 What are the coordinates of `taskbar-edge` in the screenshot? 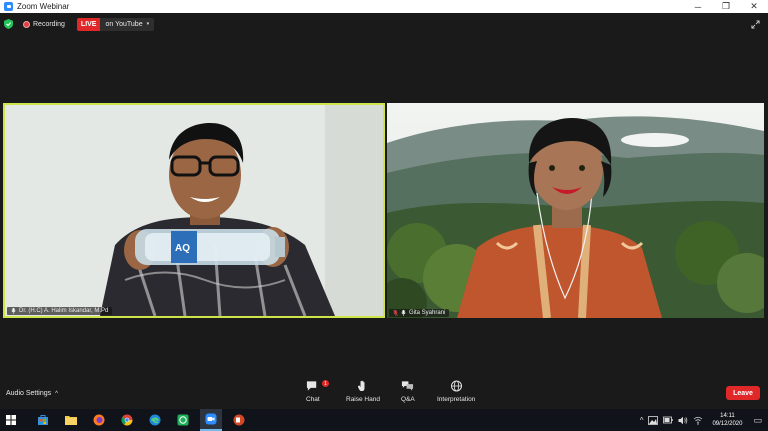 It's located at (155, 420).